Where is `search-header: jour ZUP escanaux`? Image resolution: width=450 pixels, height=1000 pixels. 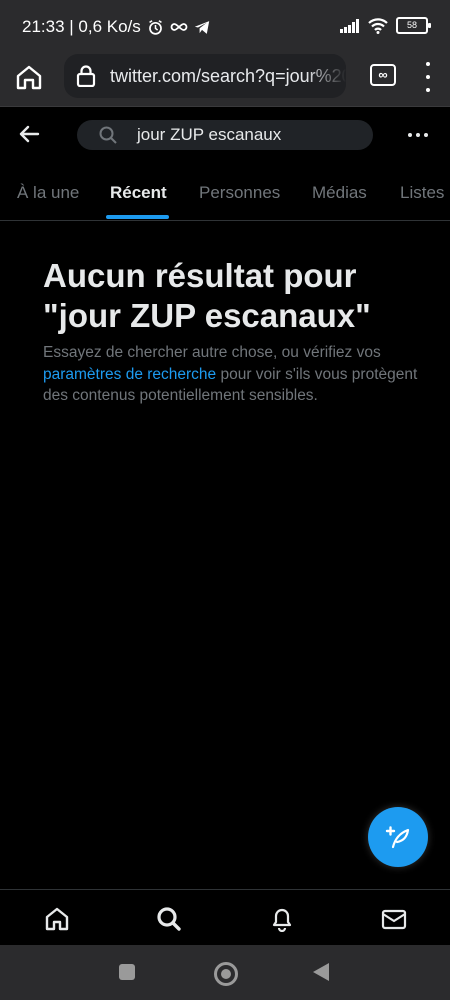 search-header: jour ZUP escanaux is located at coordinates (225, 135).